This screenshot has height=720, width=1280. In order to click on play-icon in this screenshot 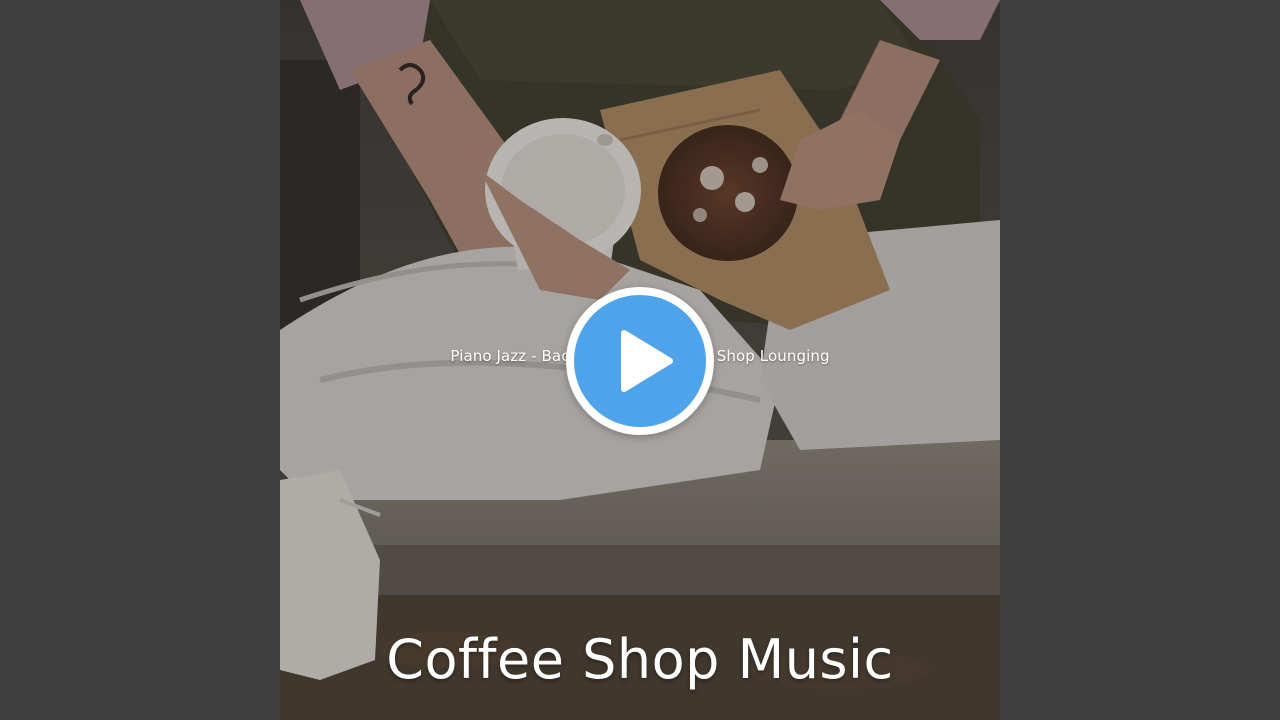, I will do `click(640, 361)`.